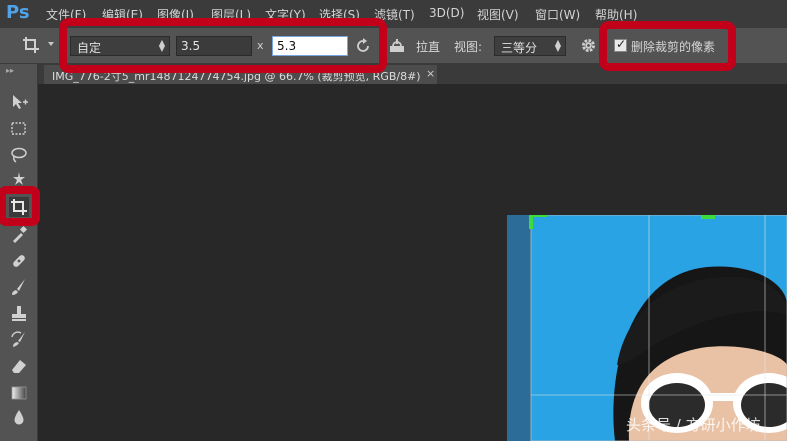 The image size is (787, 441). I want to click on menu-window: 窗口(W), so click(557, 14).